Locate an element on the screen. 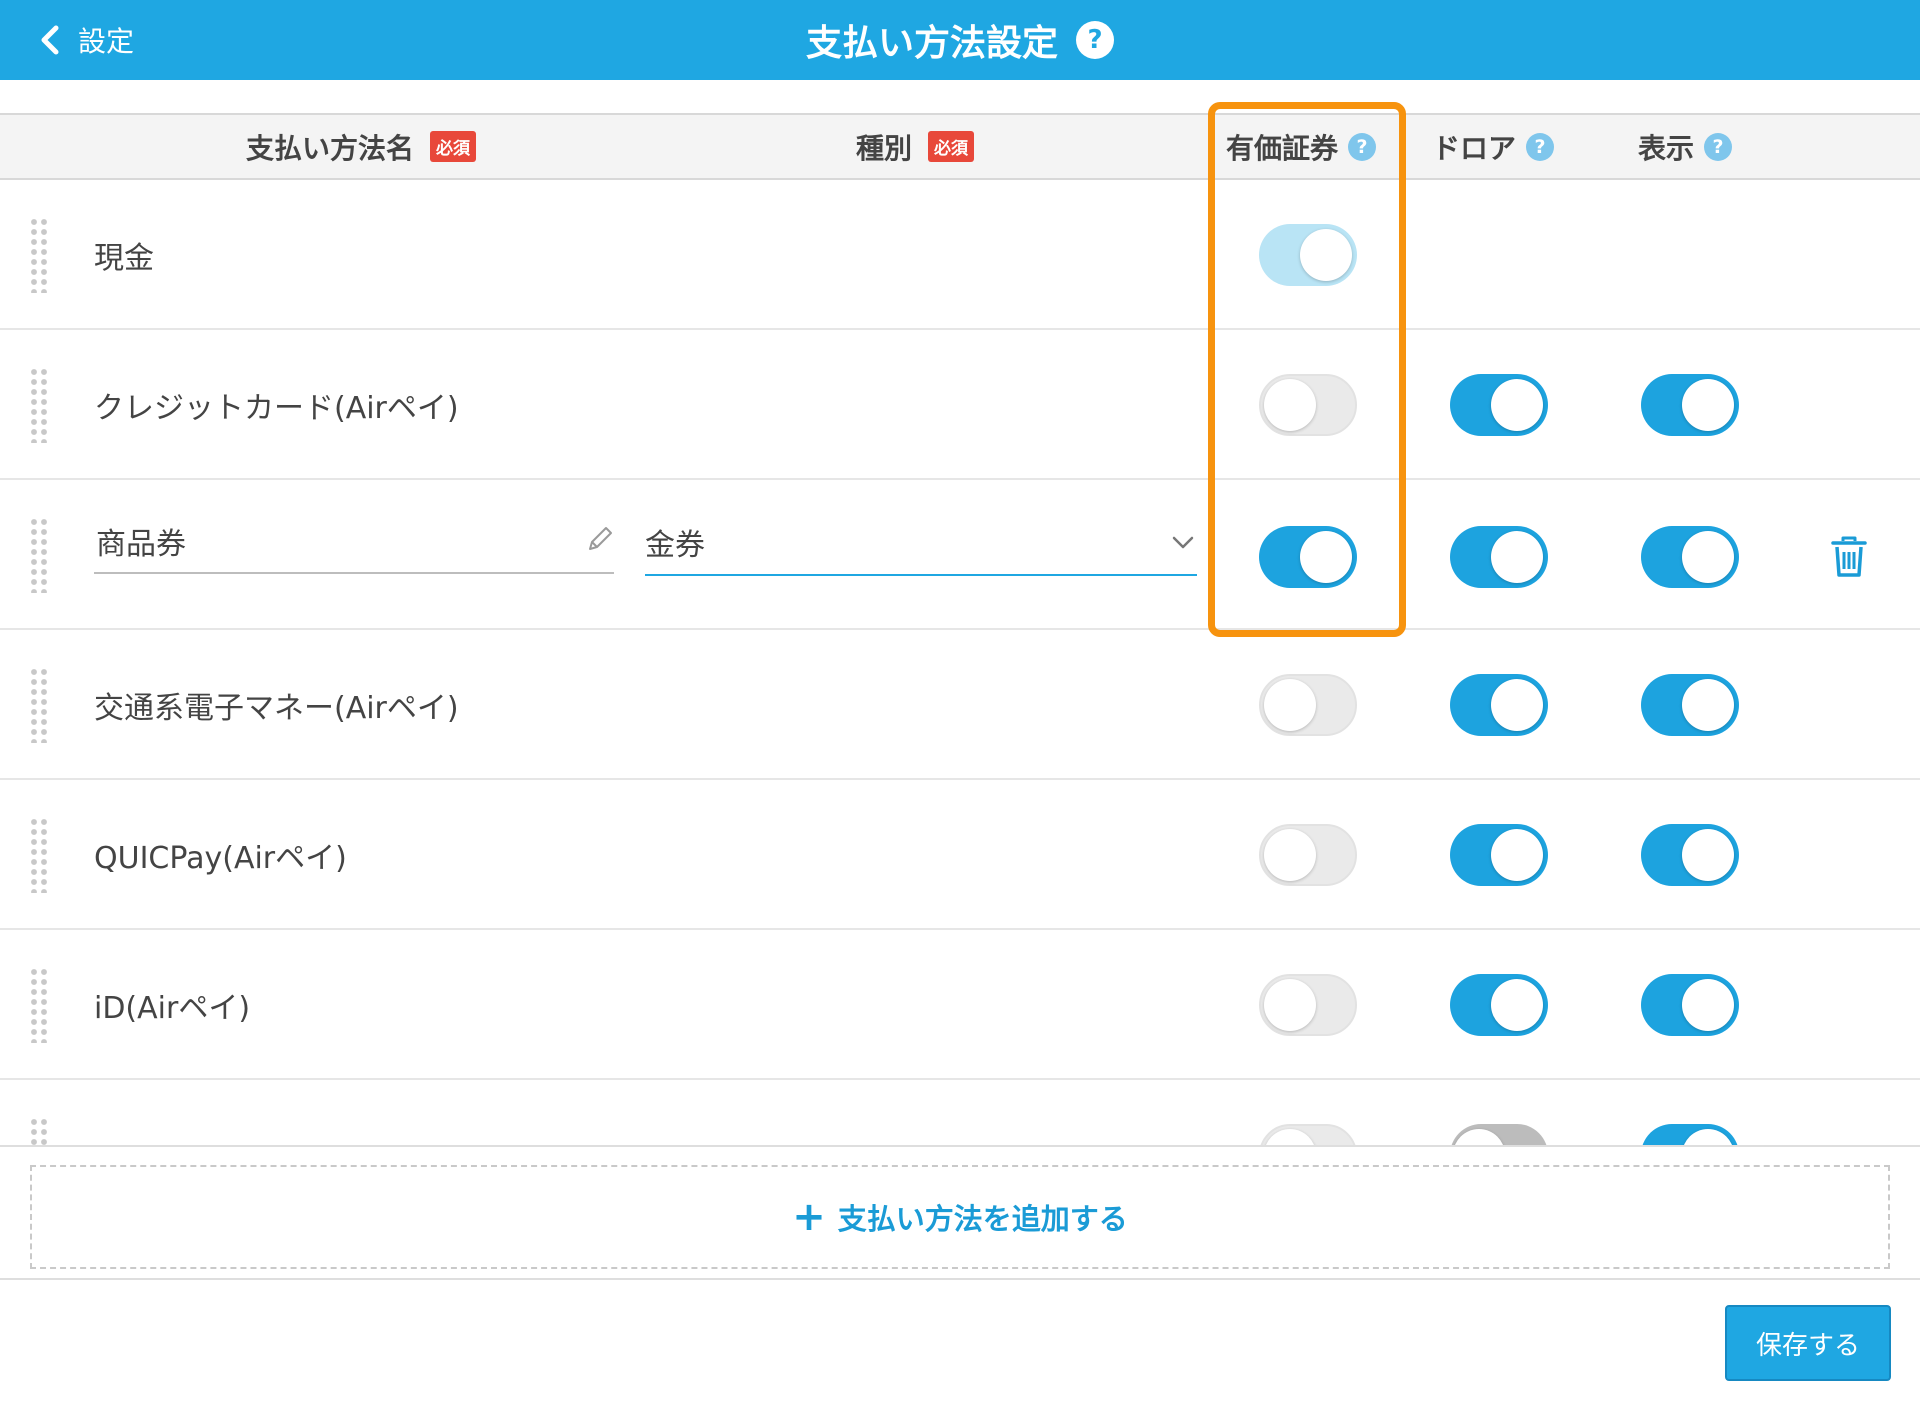  list-item: 商品券 金券 is located at coordinates (960, 555).